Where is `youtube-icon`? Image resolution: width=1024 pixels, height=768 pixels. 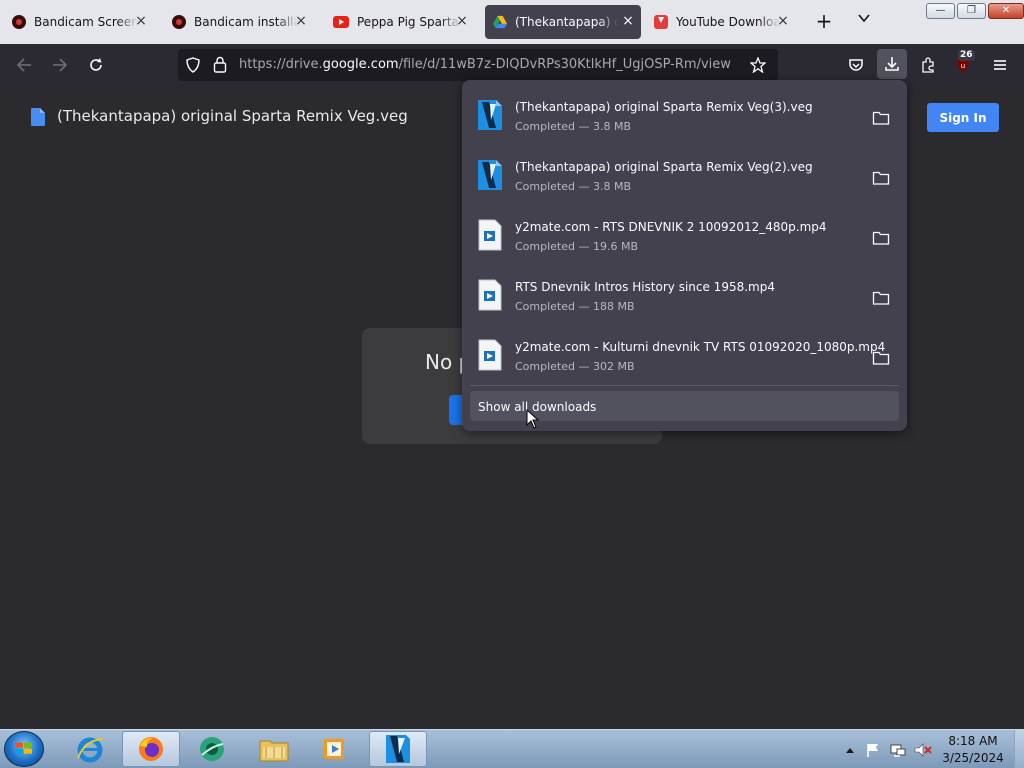
youtube-icon is located at coordinates (341, 22).